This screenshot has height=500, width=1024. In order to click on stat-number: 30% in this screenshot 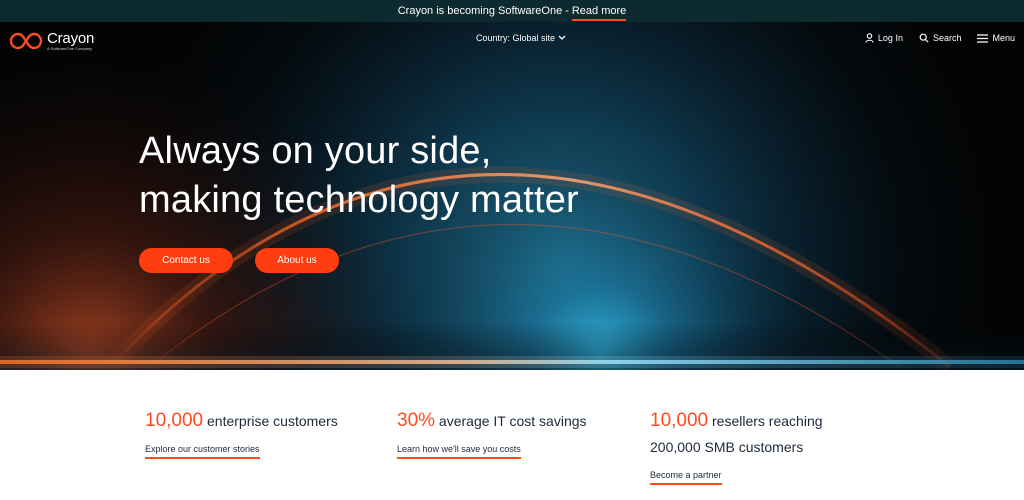, I will do `click(416, 420)`.